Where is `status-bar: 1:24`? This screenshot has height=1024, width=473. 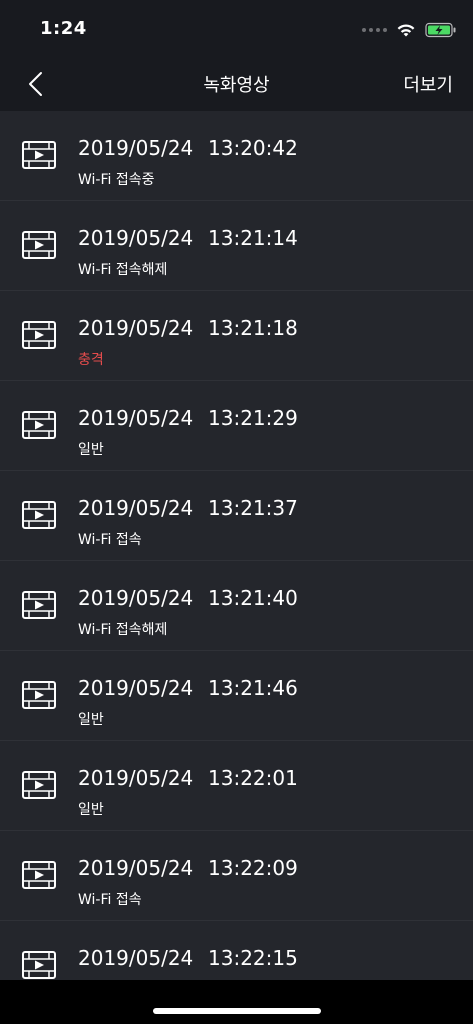 status-bar: 1:24 is located at coordinates (236, 28).